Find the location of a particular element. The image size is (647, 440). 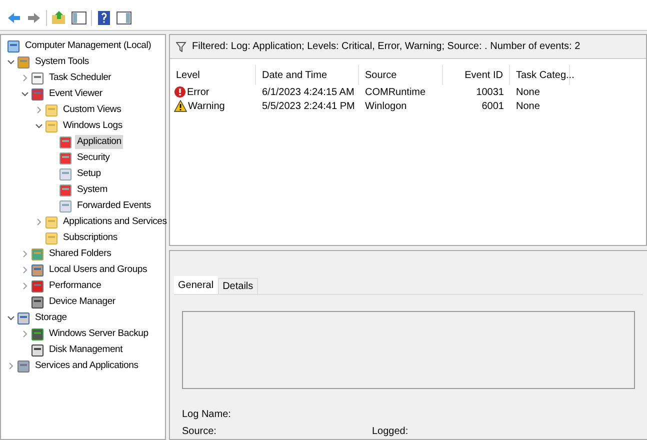

tree-item: Forwarded Events is located at coordinates (114, 206).